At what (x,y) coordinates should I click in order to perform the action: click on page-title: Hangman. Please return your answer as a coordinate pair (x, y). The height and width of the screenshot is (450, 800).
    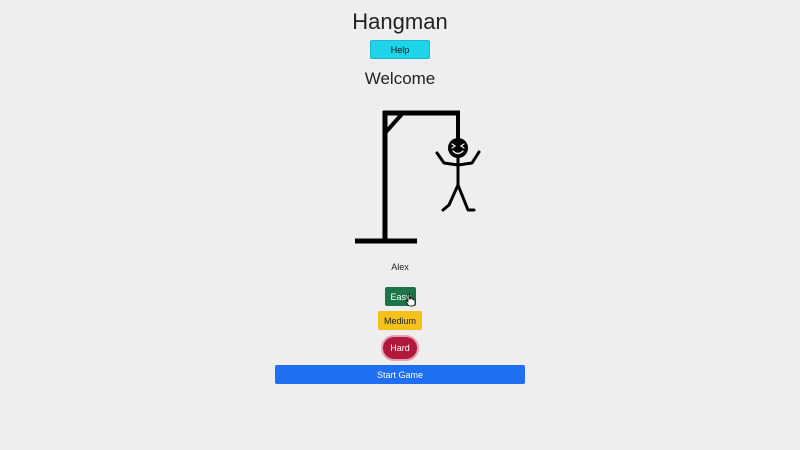
    Looking at the image, I should click on (400, 21).